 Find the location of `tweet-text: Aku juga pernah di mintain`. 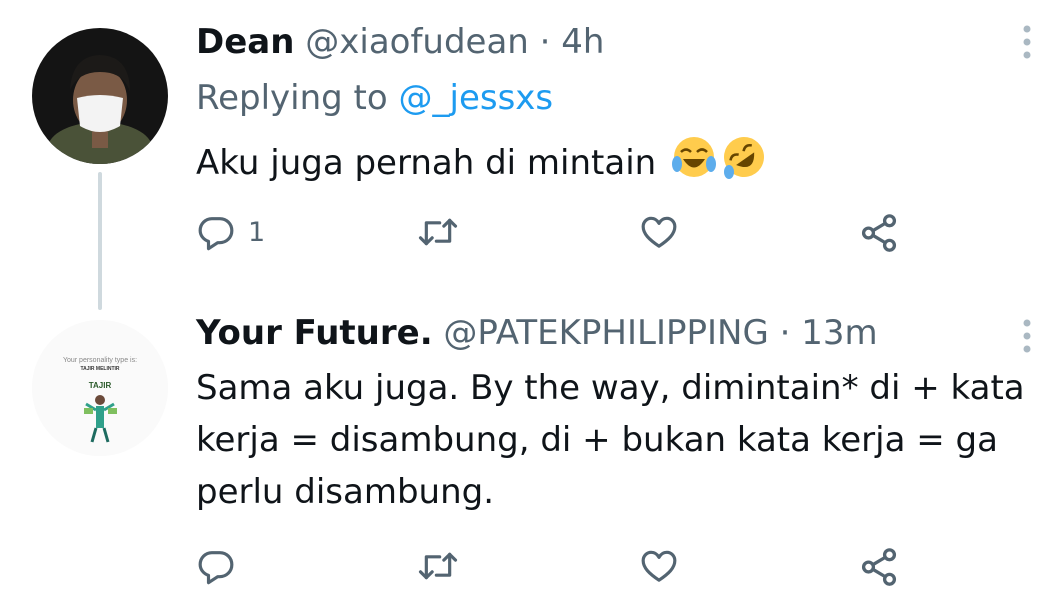

tweet-text: Aku juga pernah di mintain is located at coordinates (596, 164).